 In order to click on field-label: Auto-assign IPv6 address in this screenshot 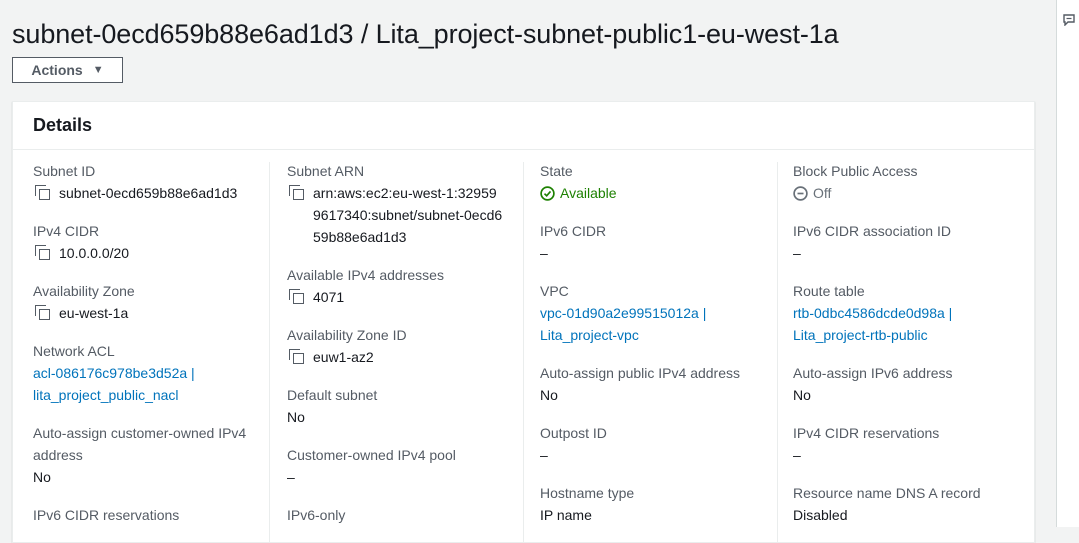, I will do `click(873, 373)`.